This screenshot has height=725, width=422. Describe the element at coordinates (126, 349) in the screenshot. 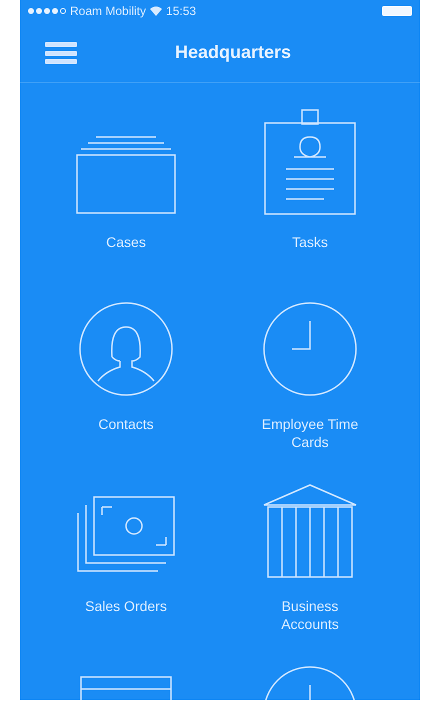

I see `person-circle-icon` at that location.